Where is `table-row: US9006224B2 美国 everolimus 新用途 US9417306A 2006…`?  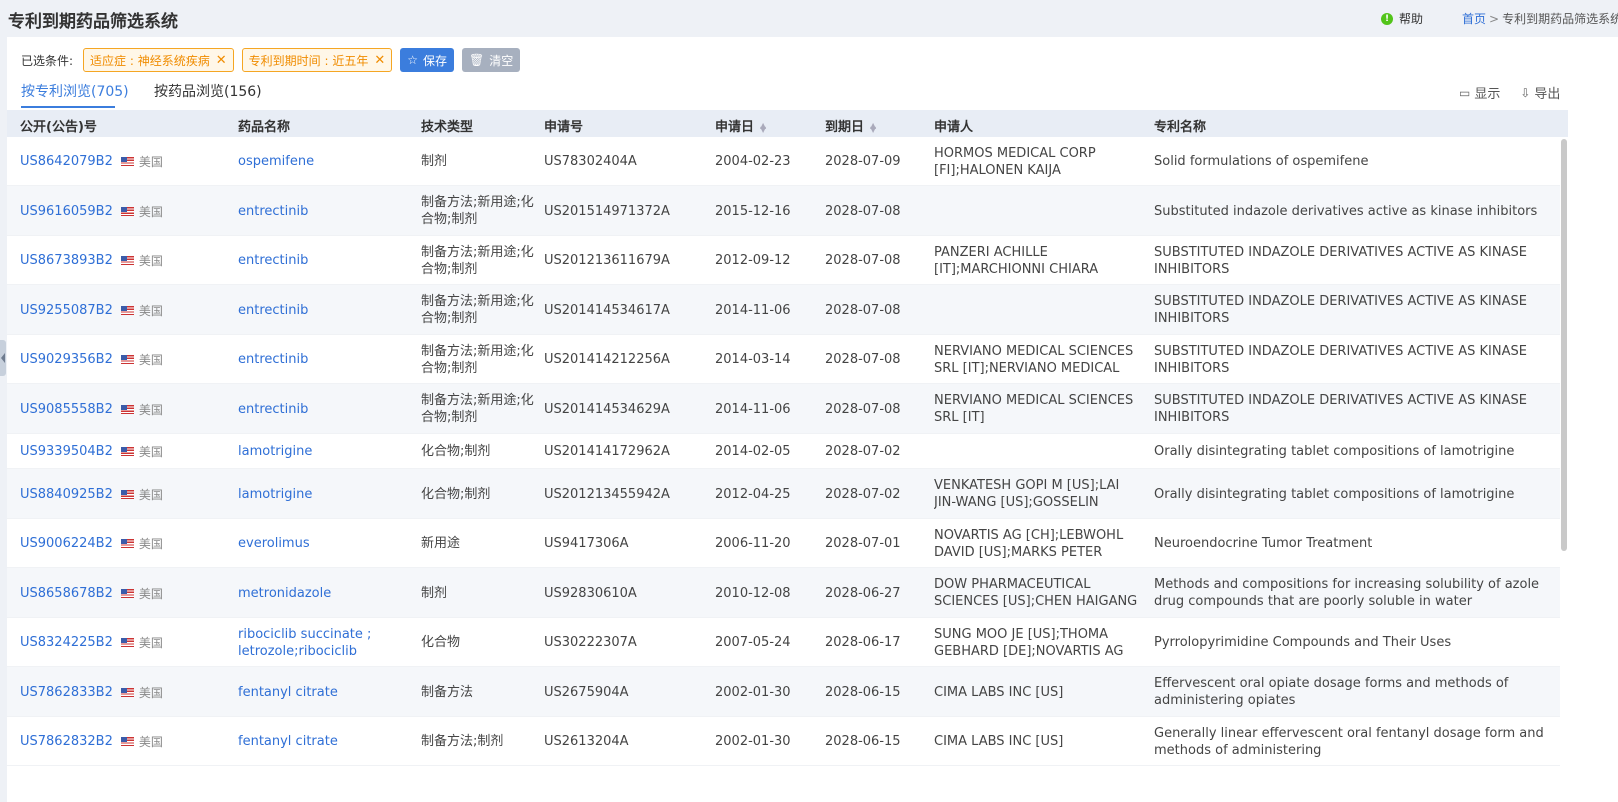
table-row: US9006224B2 美国 everolimus 新用途 US9417306A 2006… is located at coordinates (787, 543).